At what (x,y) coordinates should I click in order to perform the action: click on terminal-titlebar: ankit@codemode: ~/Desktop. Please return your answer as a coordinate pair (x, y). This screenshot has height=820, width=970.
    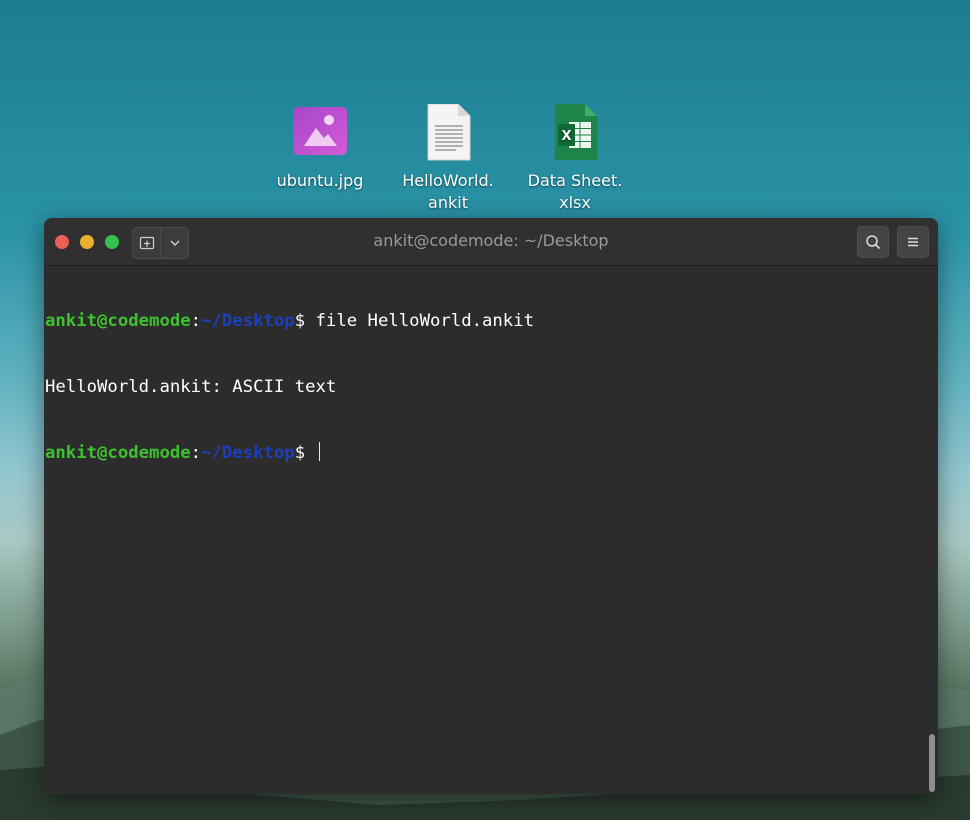
    Looking at the image, I should click on (491, 242).